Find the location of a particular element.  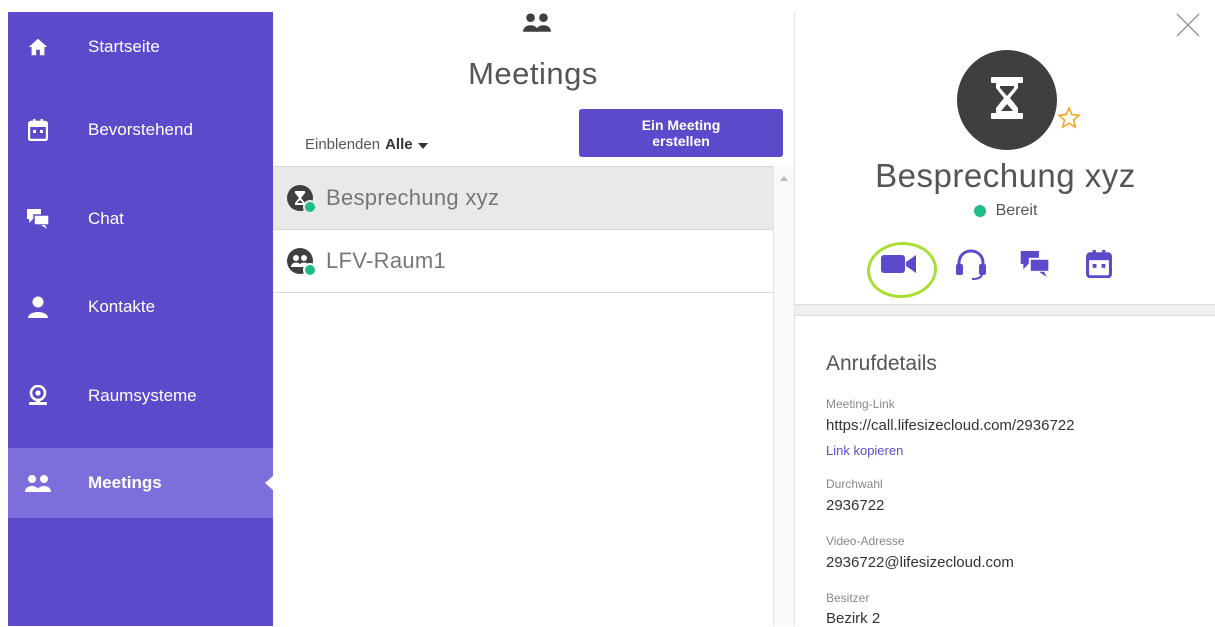

chevron-down-icon is located at coordinates (422, 145).